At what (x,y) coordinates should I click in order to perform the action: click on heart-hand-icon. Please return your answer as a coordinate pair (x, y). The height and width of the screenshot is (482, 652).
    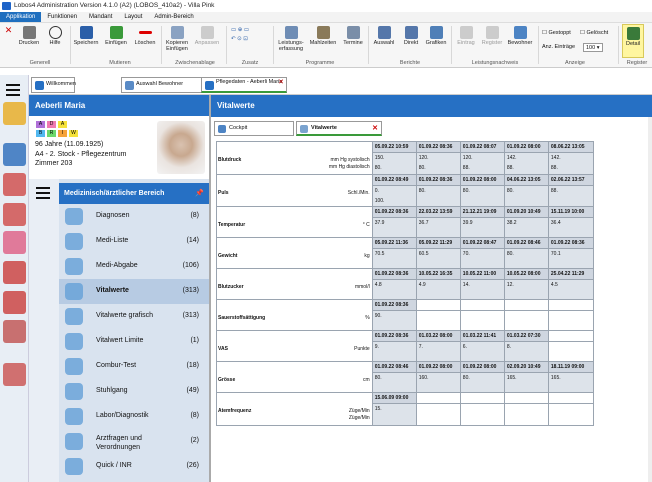
    Looking at the image, I should click on (14, 242).